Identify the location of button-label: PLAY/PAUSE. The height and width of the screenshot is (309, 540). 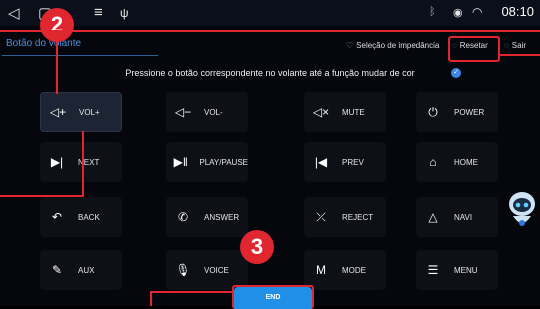
(223, 162).